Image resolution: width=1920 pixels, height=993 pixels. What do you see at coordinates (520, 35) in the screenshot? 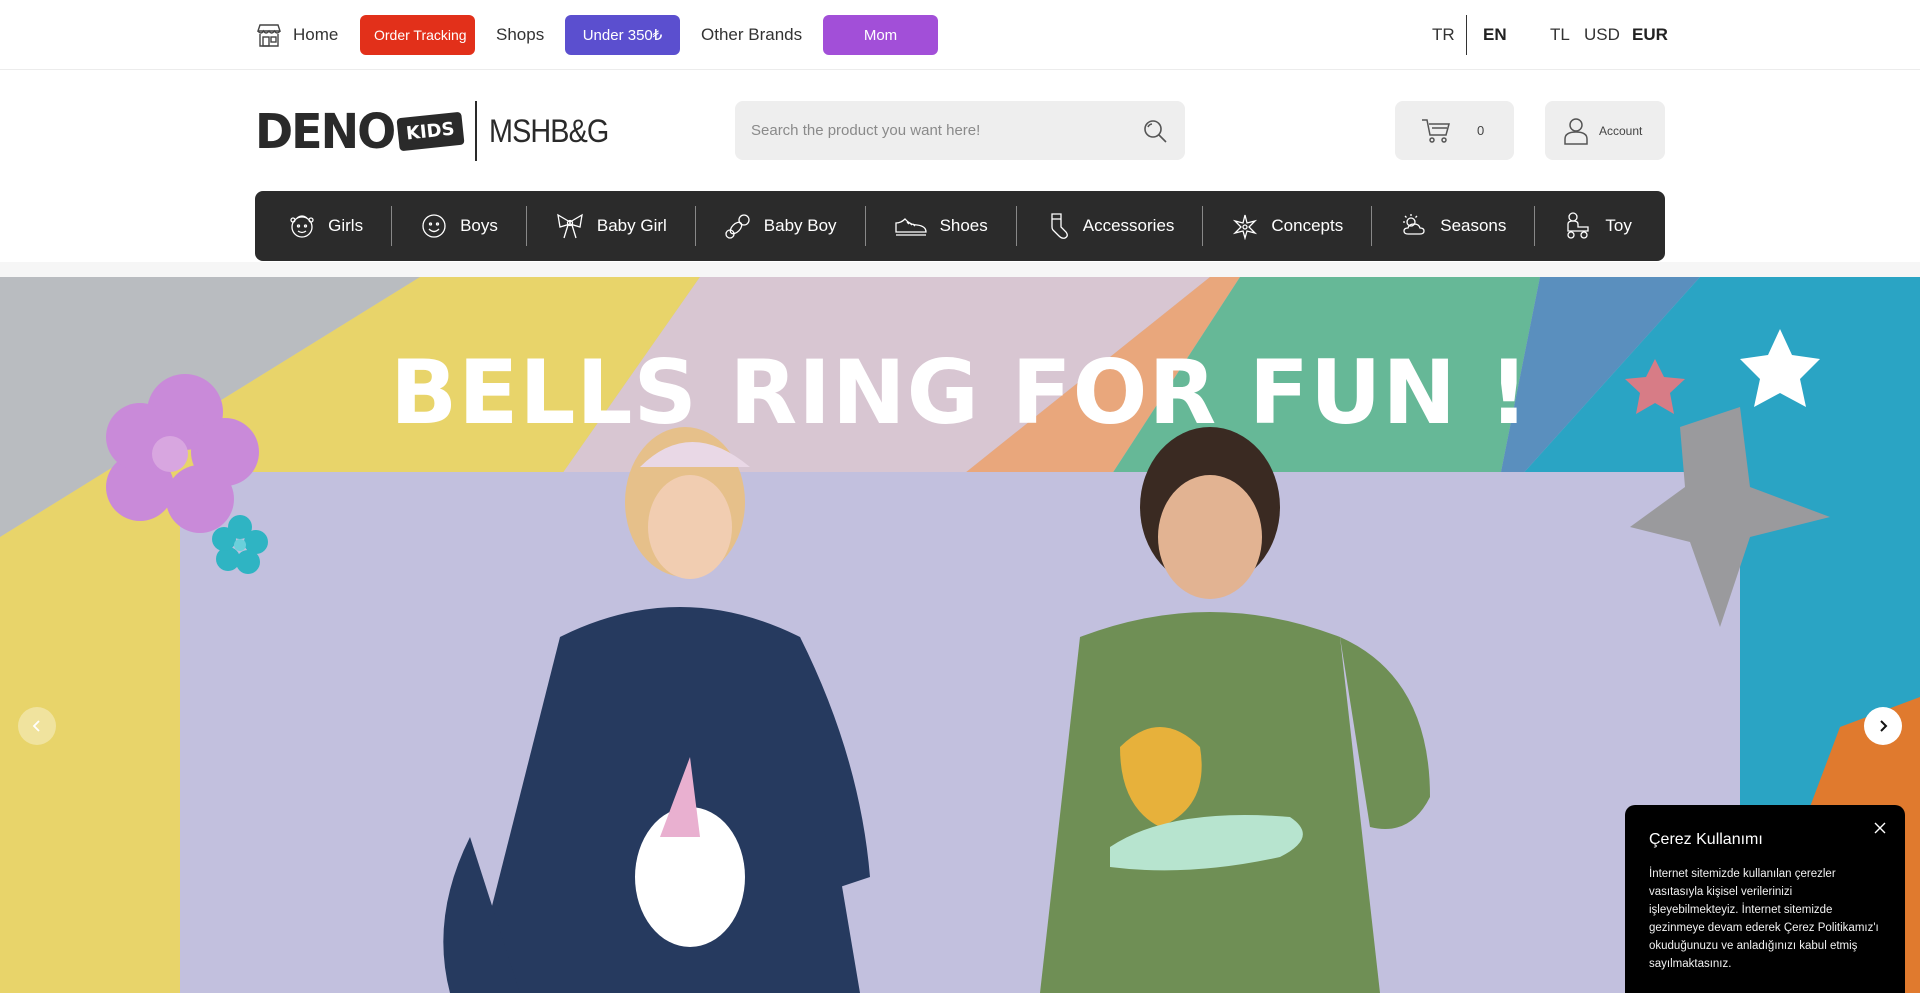
I see `shops-link: Shops` at bounding box center [520, 35].